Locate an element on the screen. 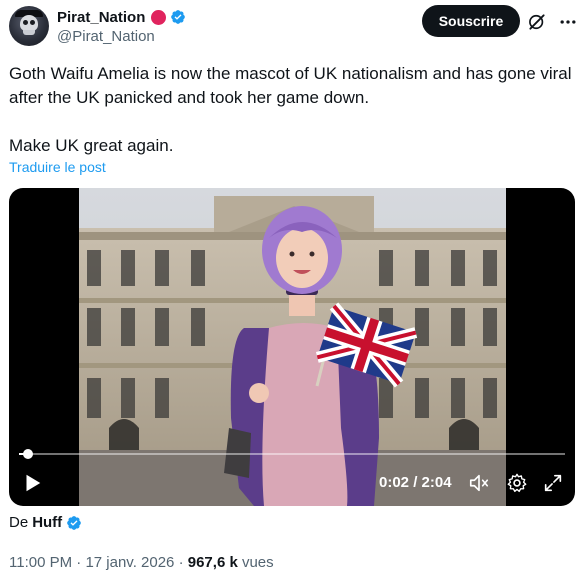 The width and height of the screenshot is (588, 588). post-date: 17 janv. 2026 is located at coordinates (129, 562).